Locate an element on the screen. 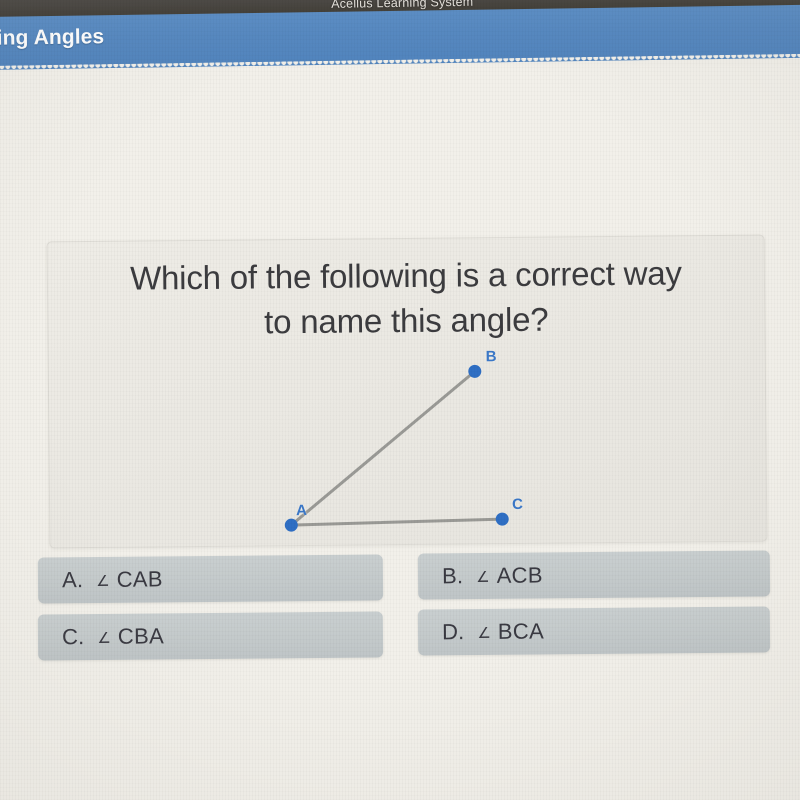 The height and width of the screenshot is (800, 800). answer-option-b: B. ∠ ACB is located at coordinates (594, 575).